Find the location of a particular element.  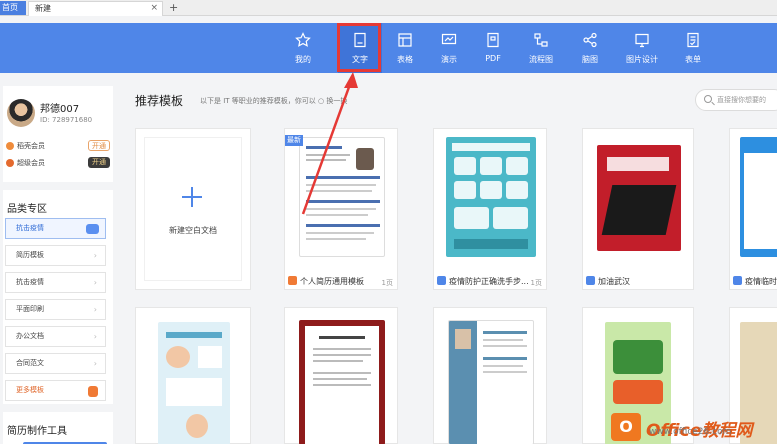

avatar is located at coordinates (21, 113).